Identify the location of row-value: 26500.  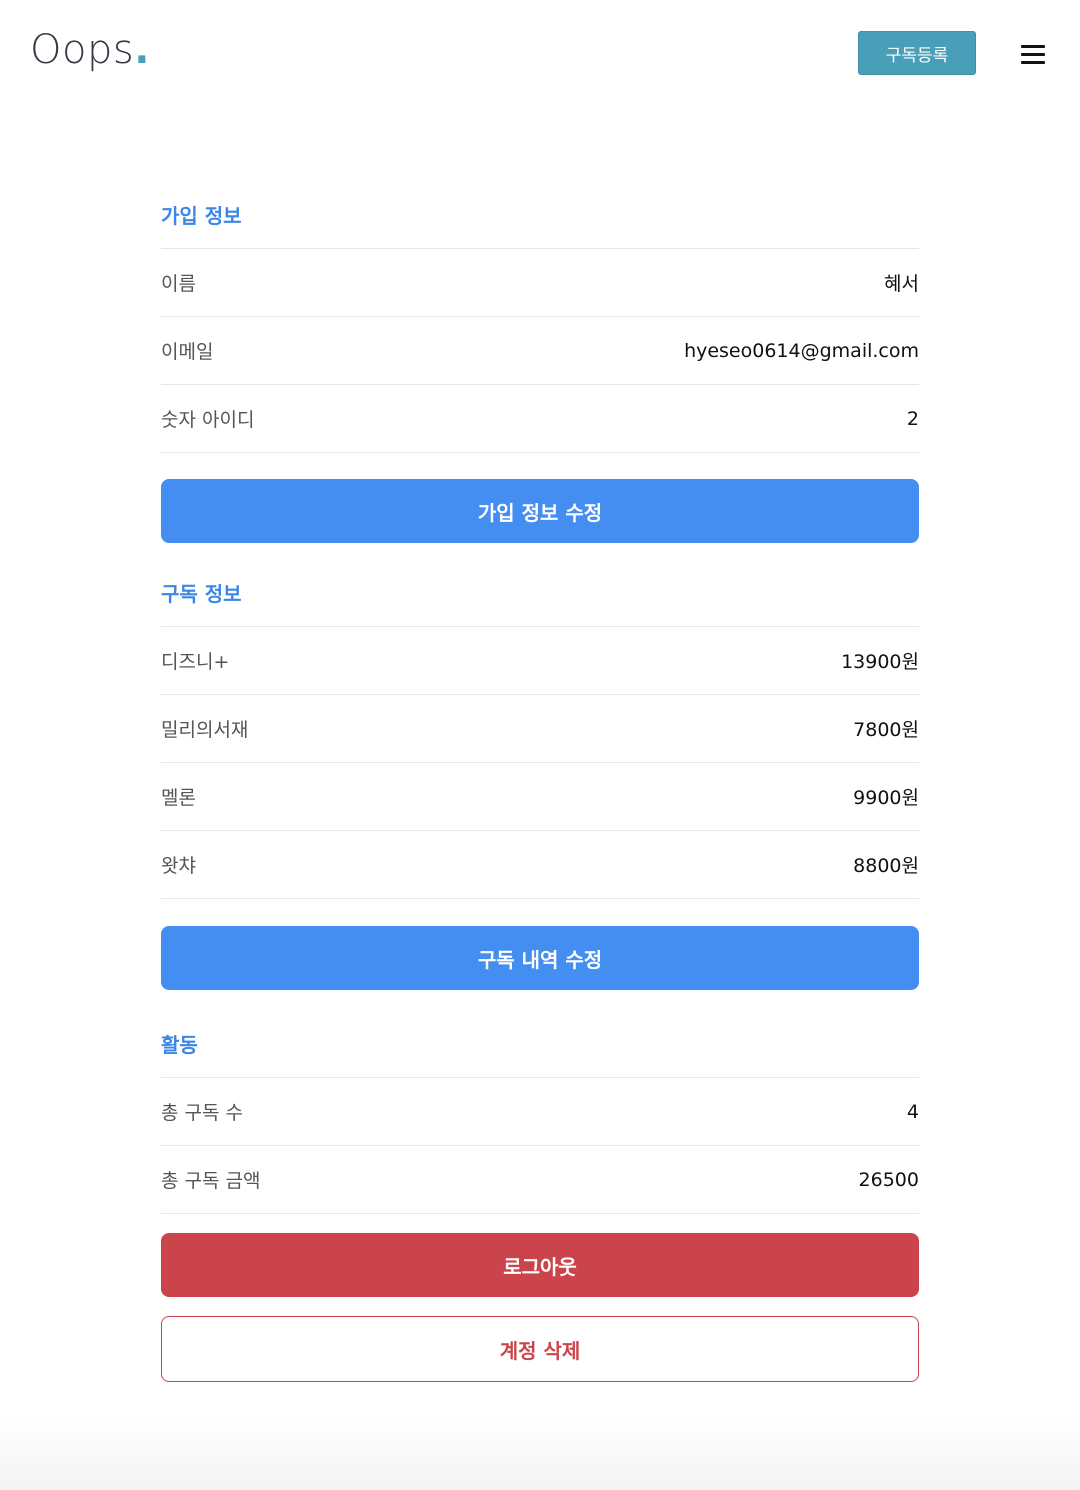
(888, 1179).